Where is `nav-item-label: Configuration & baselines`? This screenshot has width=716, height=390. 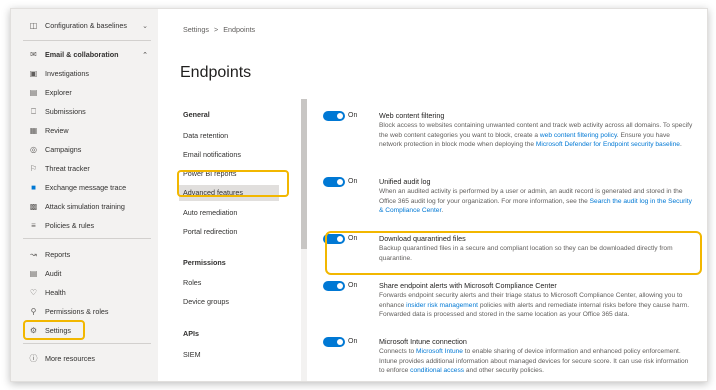 nav-item-label: Configuration & baselines is located at coordinates (86, 25).